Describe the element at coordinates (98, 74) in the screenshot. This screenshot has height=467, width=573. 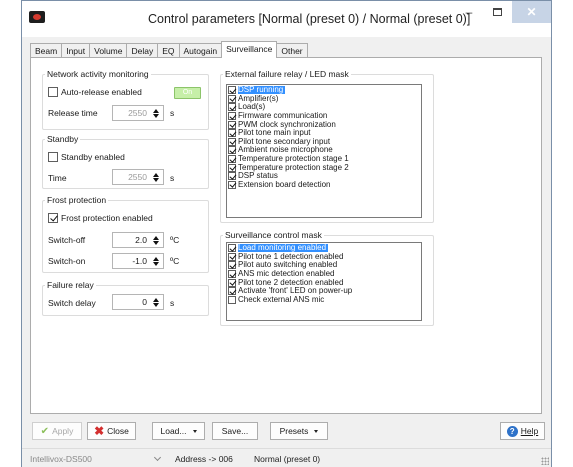
I see `network-activity-legend: Network activity monitoring` at that location.